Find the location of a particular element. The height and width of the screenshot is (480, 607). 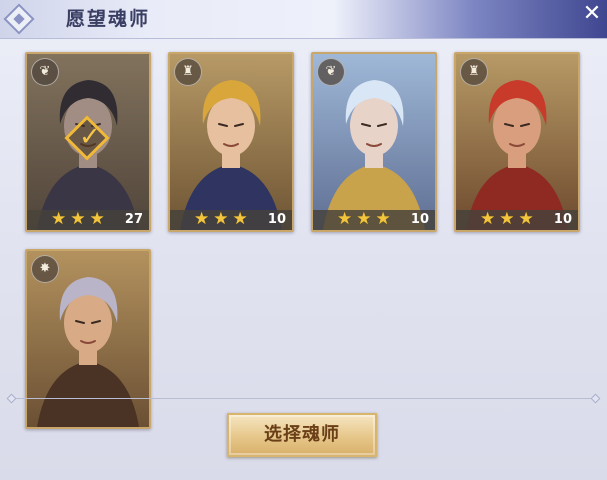

select-soul-master-button: 选择魂师 is located at coordinates (302, 435).